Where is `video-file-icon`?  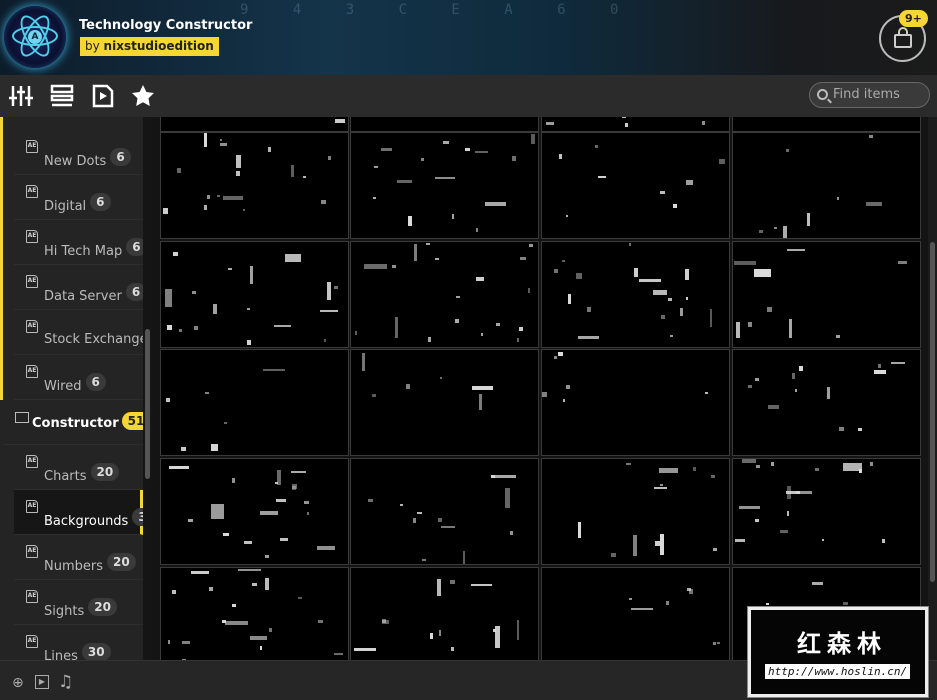
video-file-icon is located at coordinates (103, 96).